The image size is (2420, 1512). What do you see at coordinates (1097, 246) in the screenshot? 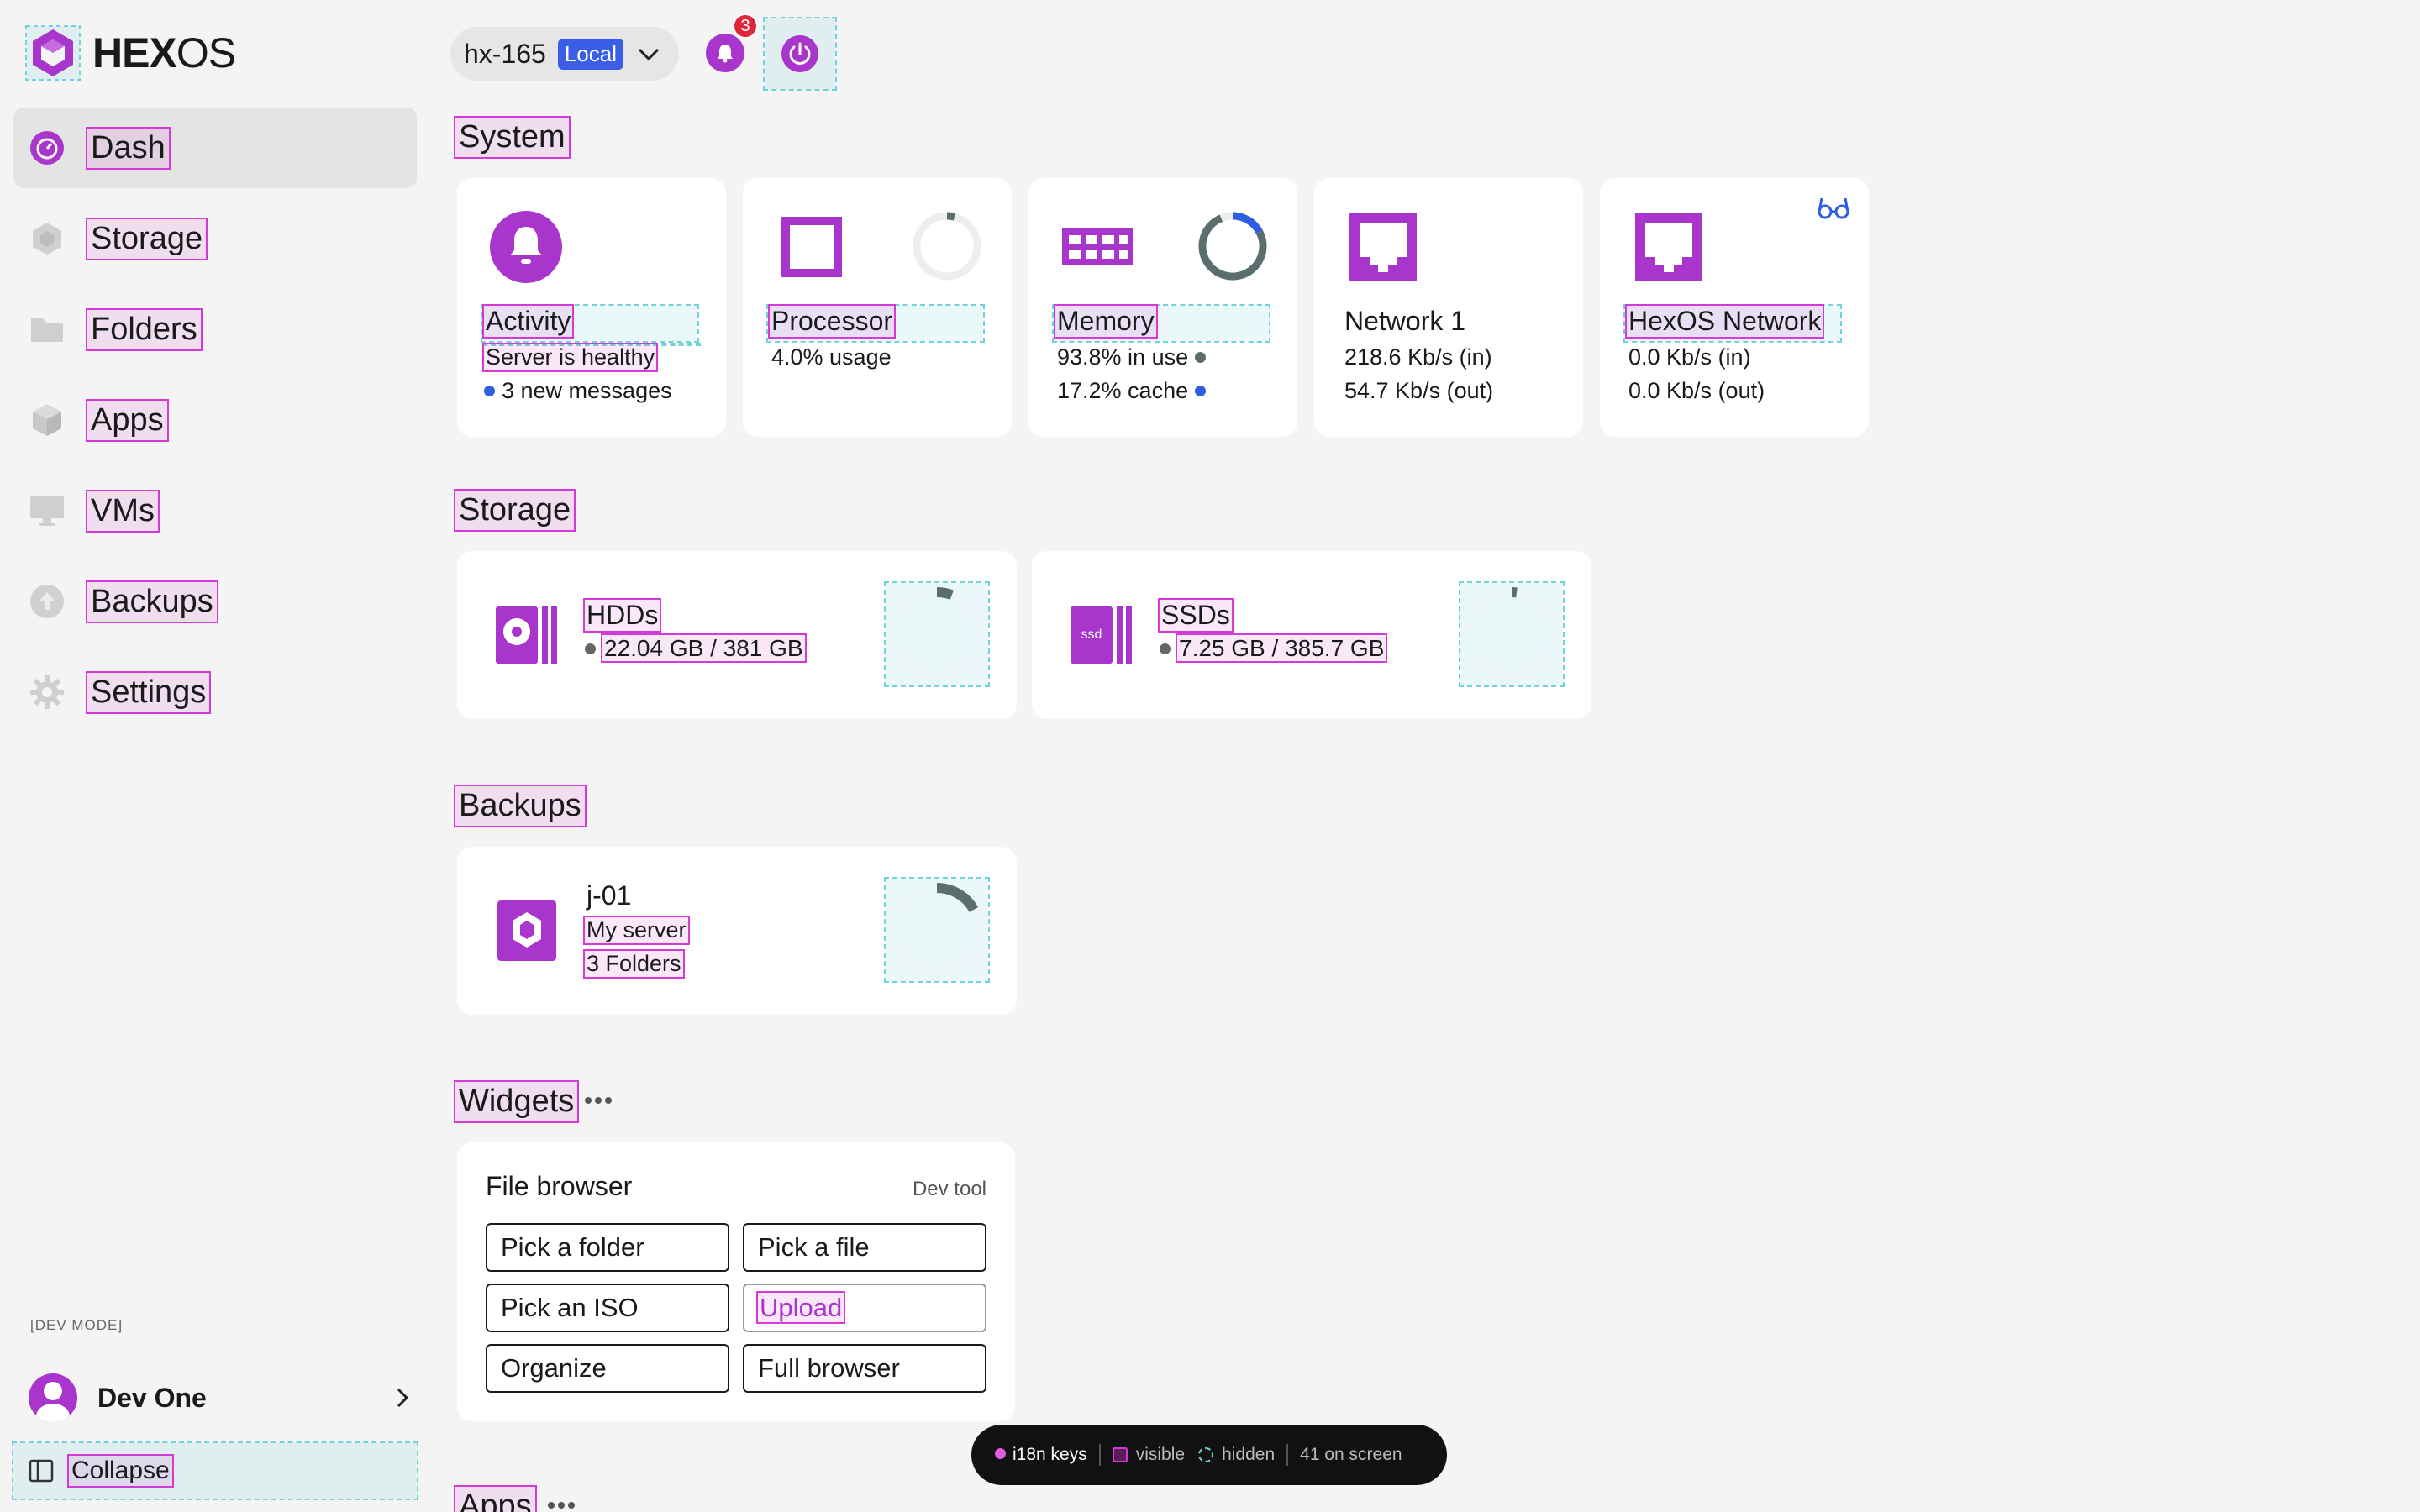
I see `memory-ram-icon` at bounding box center [1097, 246].